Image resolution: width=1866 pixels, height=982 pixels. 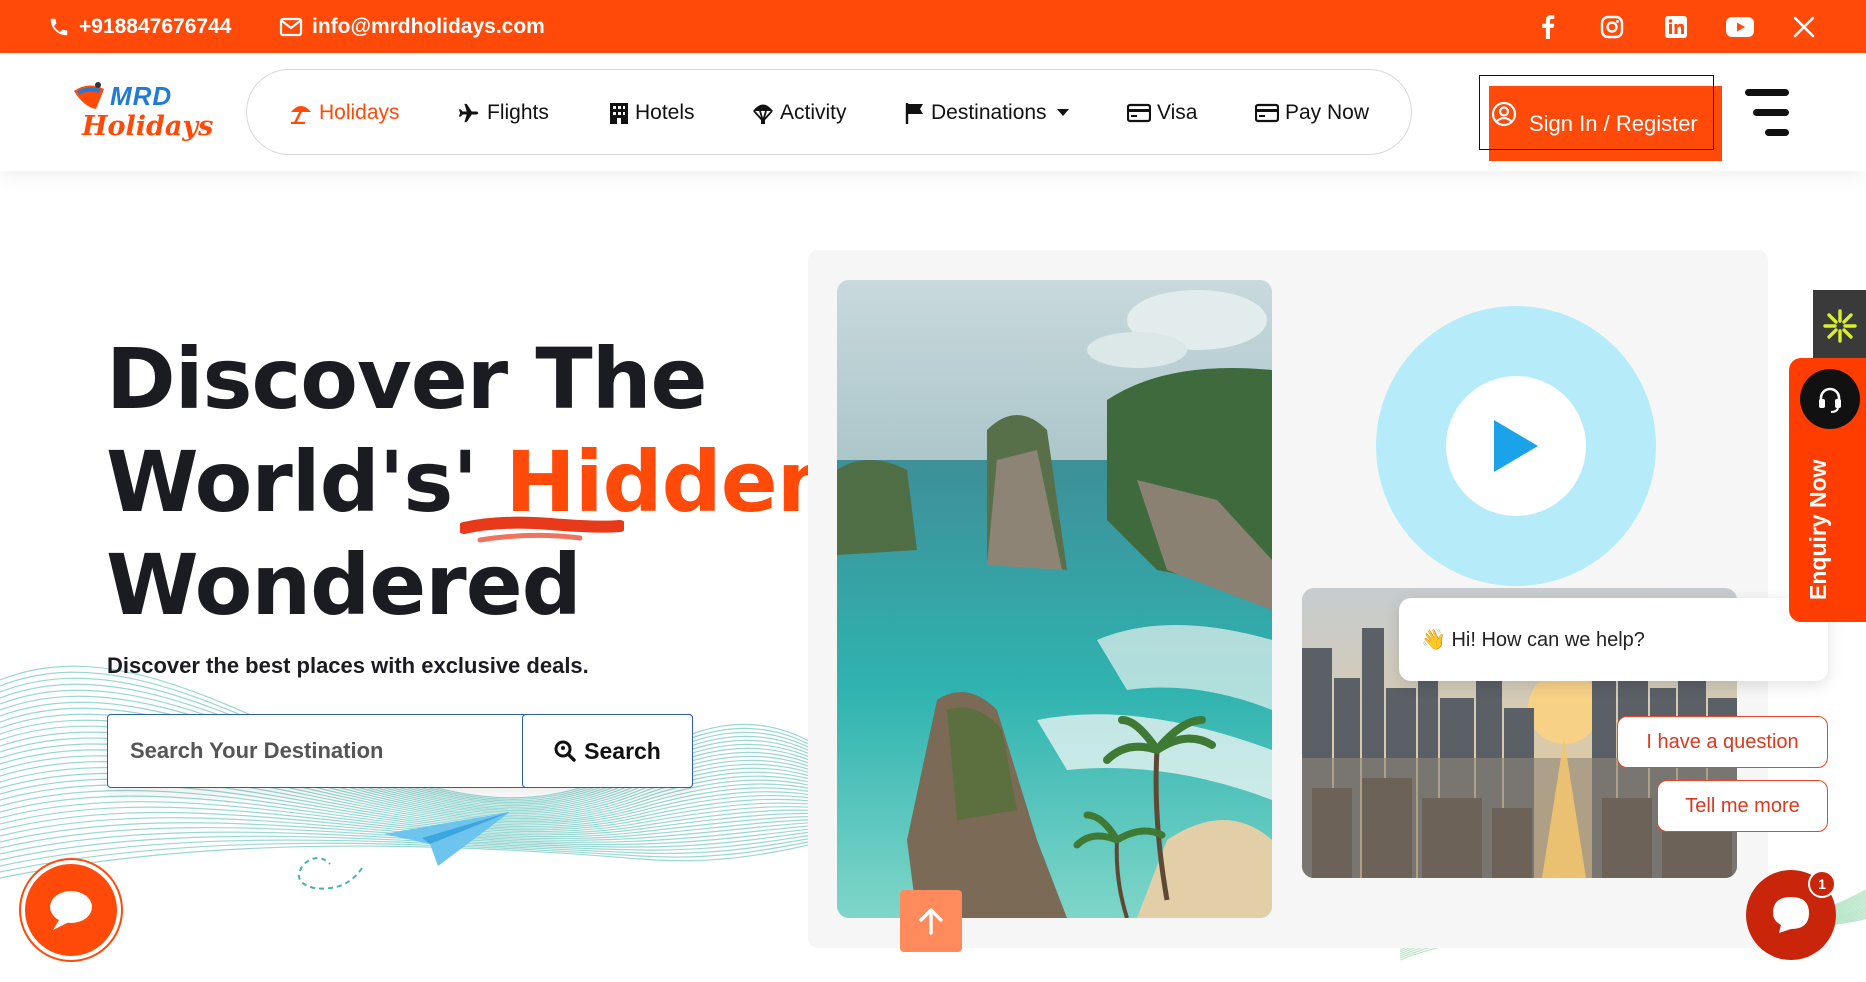 I want to click on email-contact: info@mrdholidays.com, so click(x=412, y=26).